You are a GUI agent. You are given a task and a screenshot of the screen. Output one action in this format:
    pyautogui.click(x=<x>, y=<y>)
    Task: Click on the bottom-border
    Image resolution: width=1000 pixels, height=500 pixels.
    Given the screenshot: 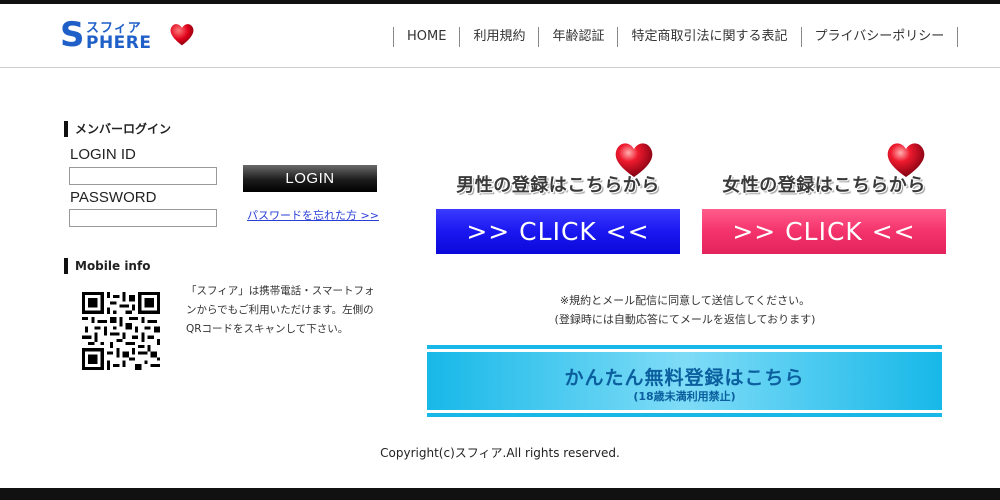 What is the action you would take?
    pyautogui.click(x=500, y=494)
    